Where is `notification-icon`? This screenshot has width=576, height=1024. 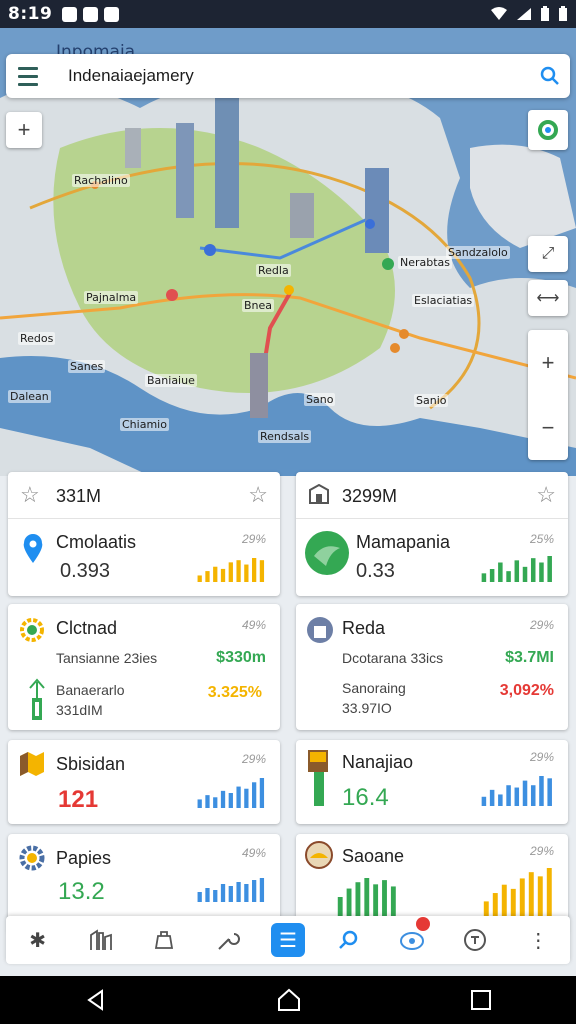
notification-icon is located at coordinates (70, 14).